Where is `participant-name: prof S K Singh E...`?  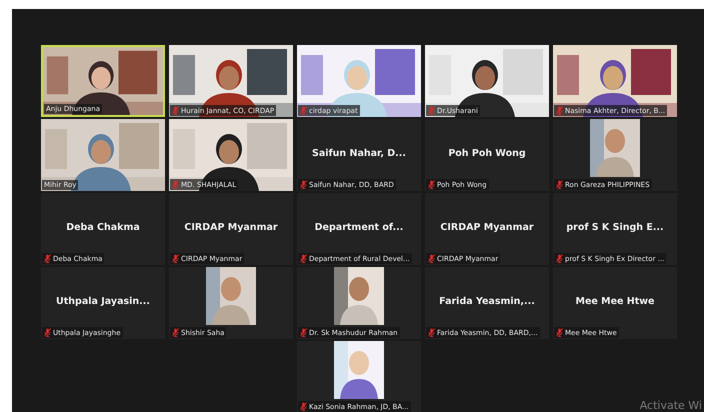
participant-name: prof S K Singh E... is located at coordinates (615, 228).